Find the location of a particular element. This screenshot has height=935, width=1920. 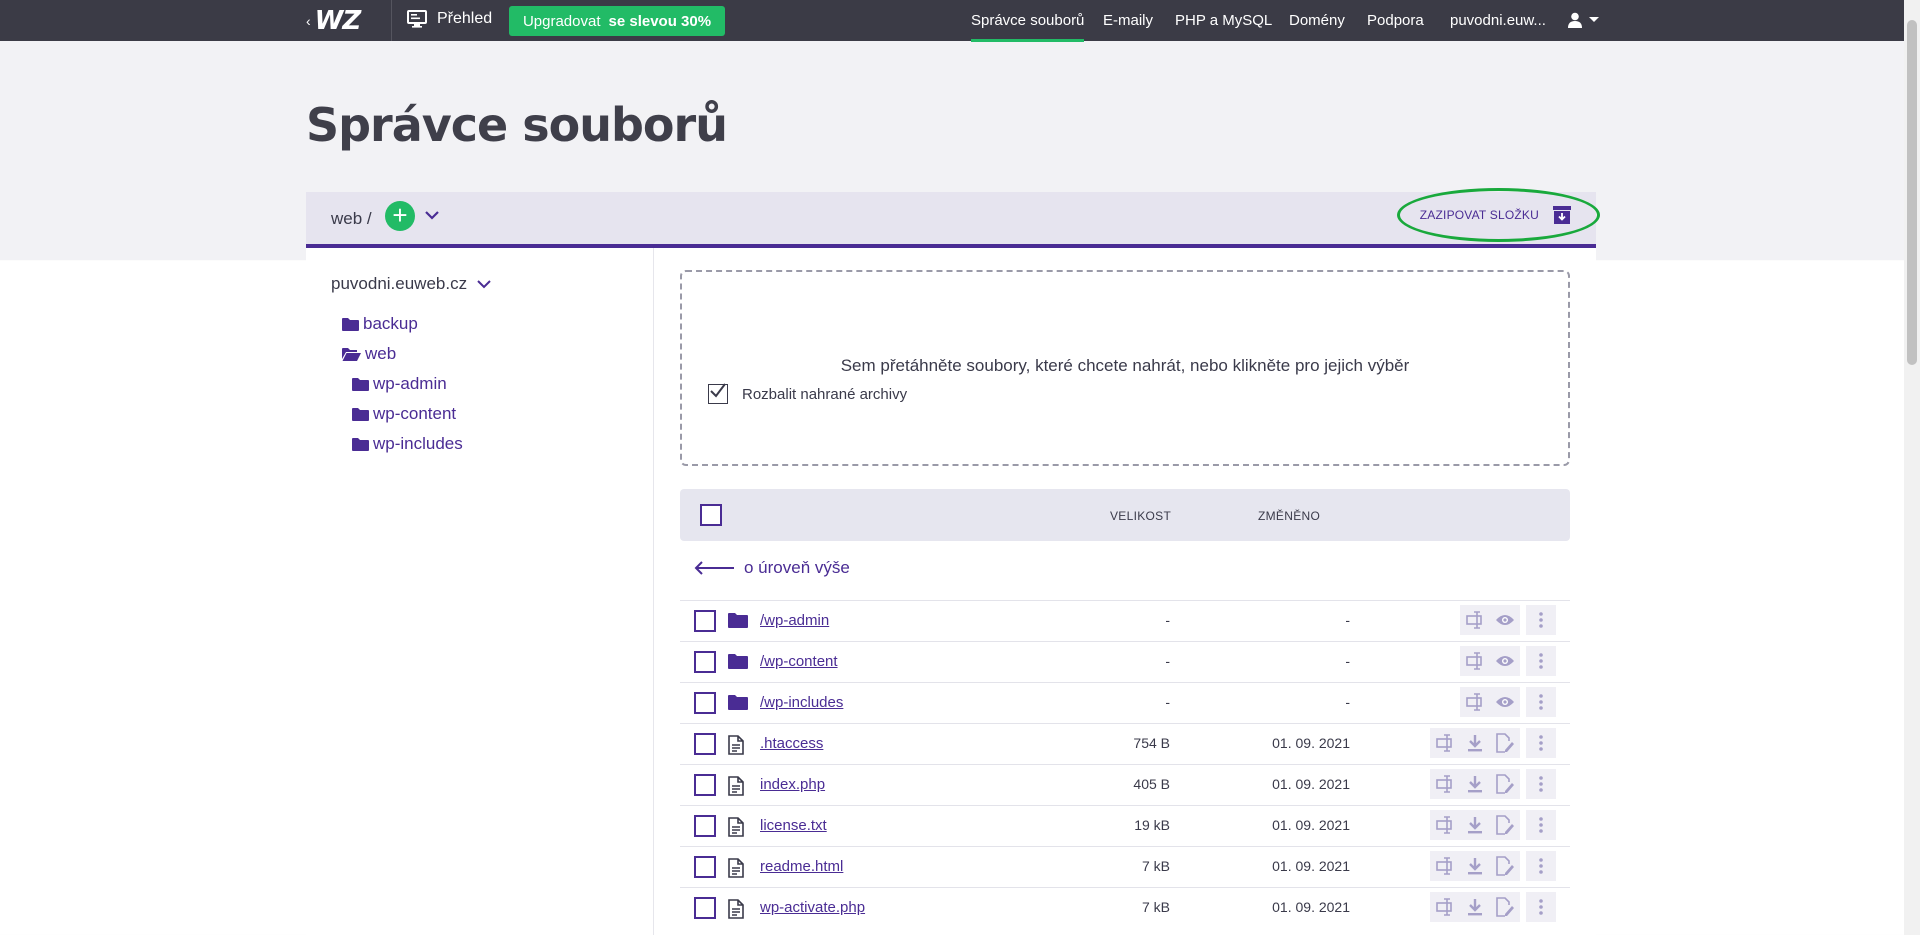

table-row: /wp-admin - - is located at coordinates (1125, 620).